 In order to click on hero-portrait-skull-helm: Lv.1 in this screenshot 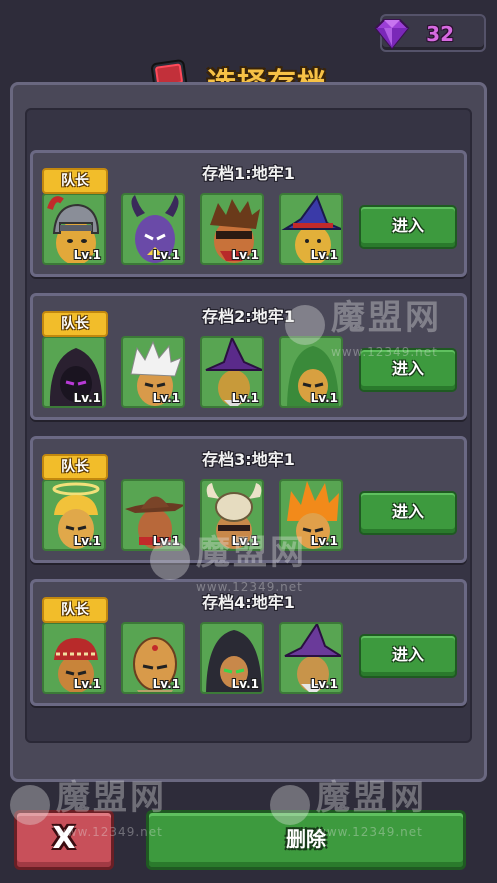, I will do `click(232, 515)`.